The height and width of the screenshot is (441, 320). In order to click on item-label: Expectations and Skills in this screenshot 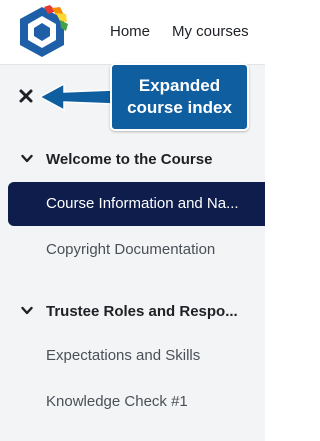, I will do `click(123, 355)`.